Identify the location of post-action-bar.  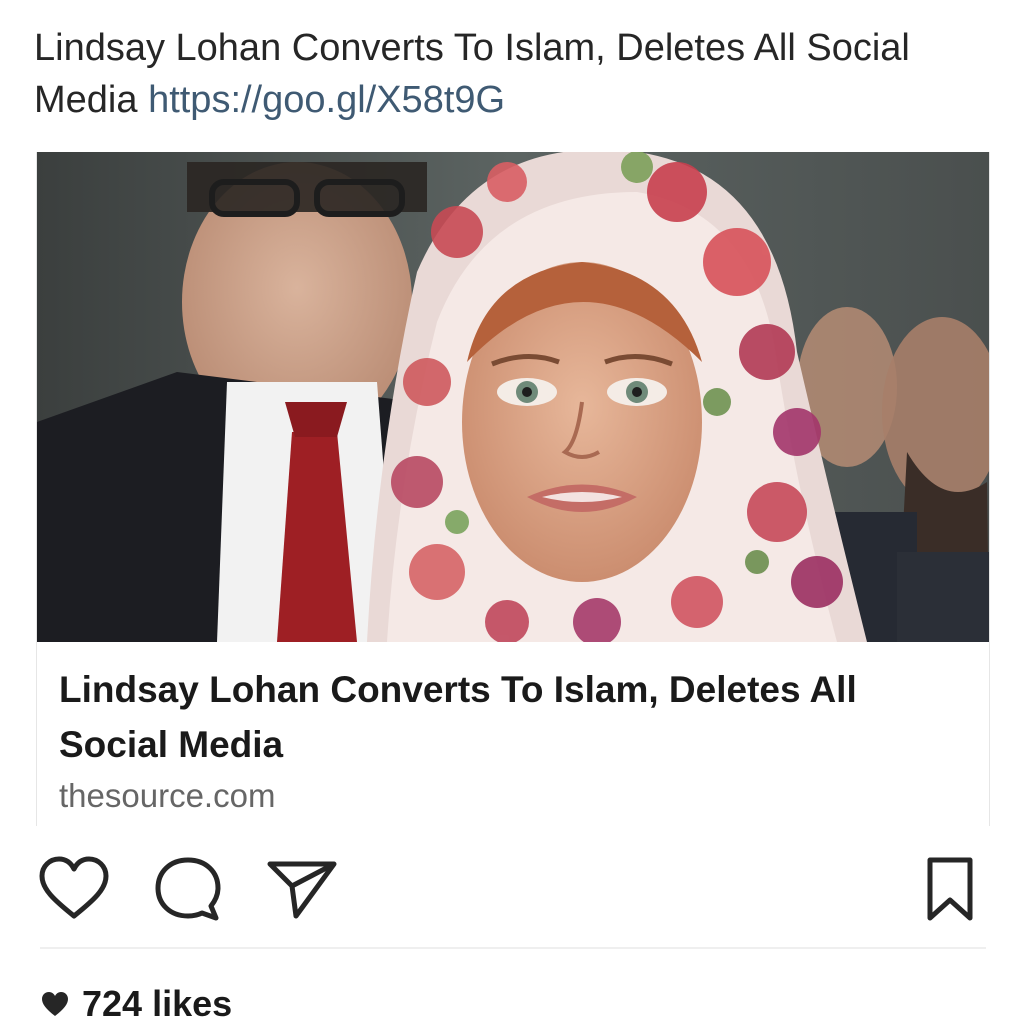
(512, 890).